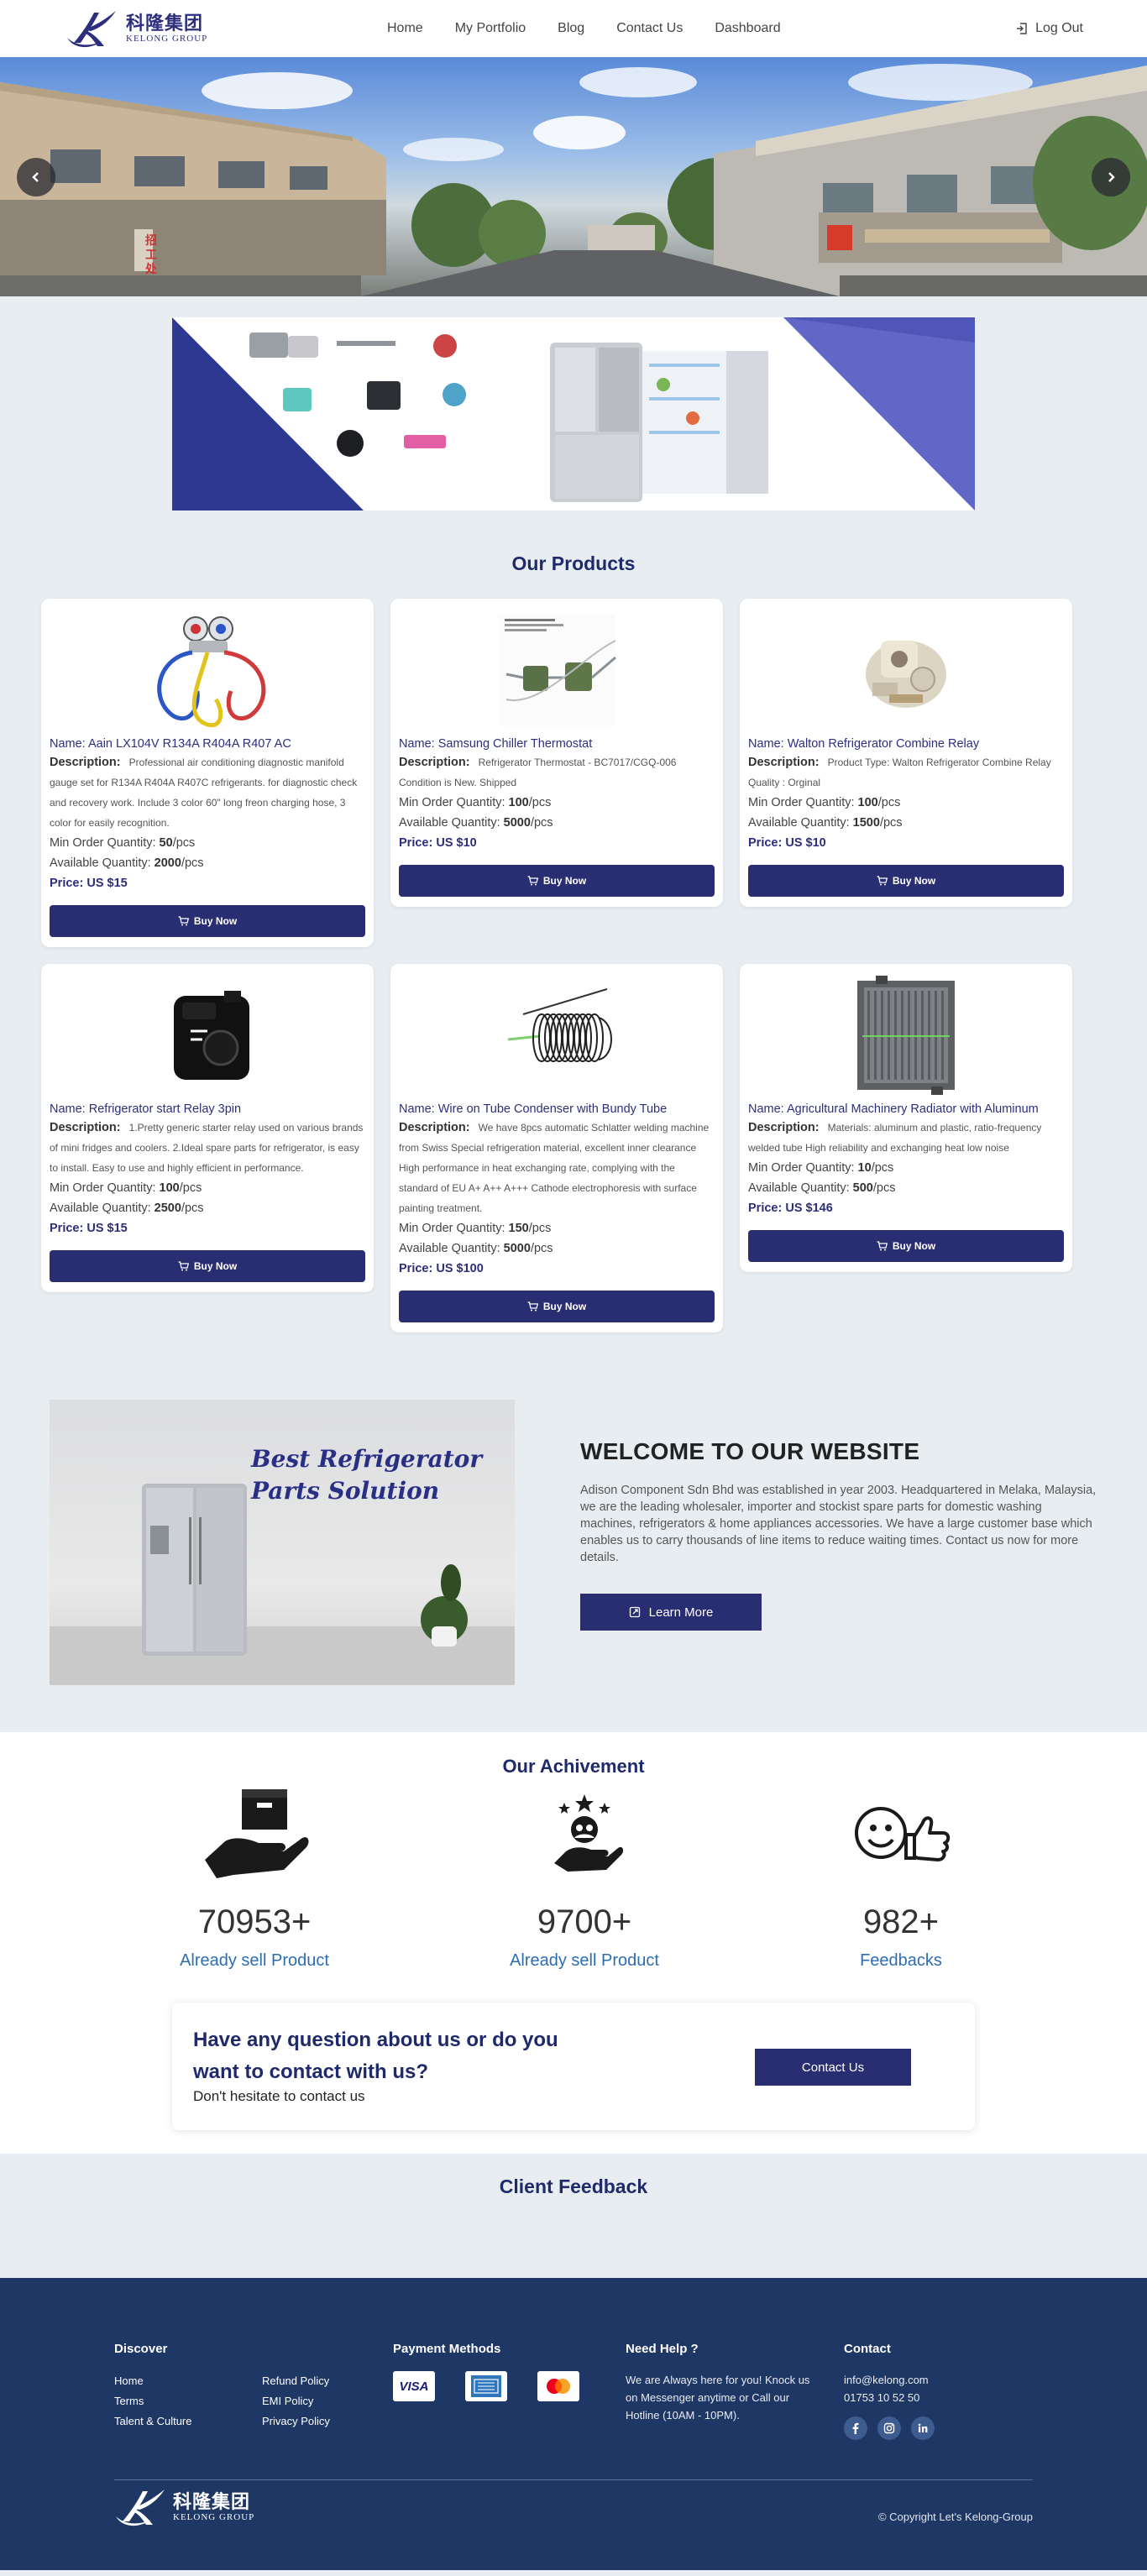 The width and height of the screenshot is (1147, 2576). Describe the element at coordinates (496, 744) in the screenshot. I see `product-name: Name: Samsung Chiller Thermostat` at that location.